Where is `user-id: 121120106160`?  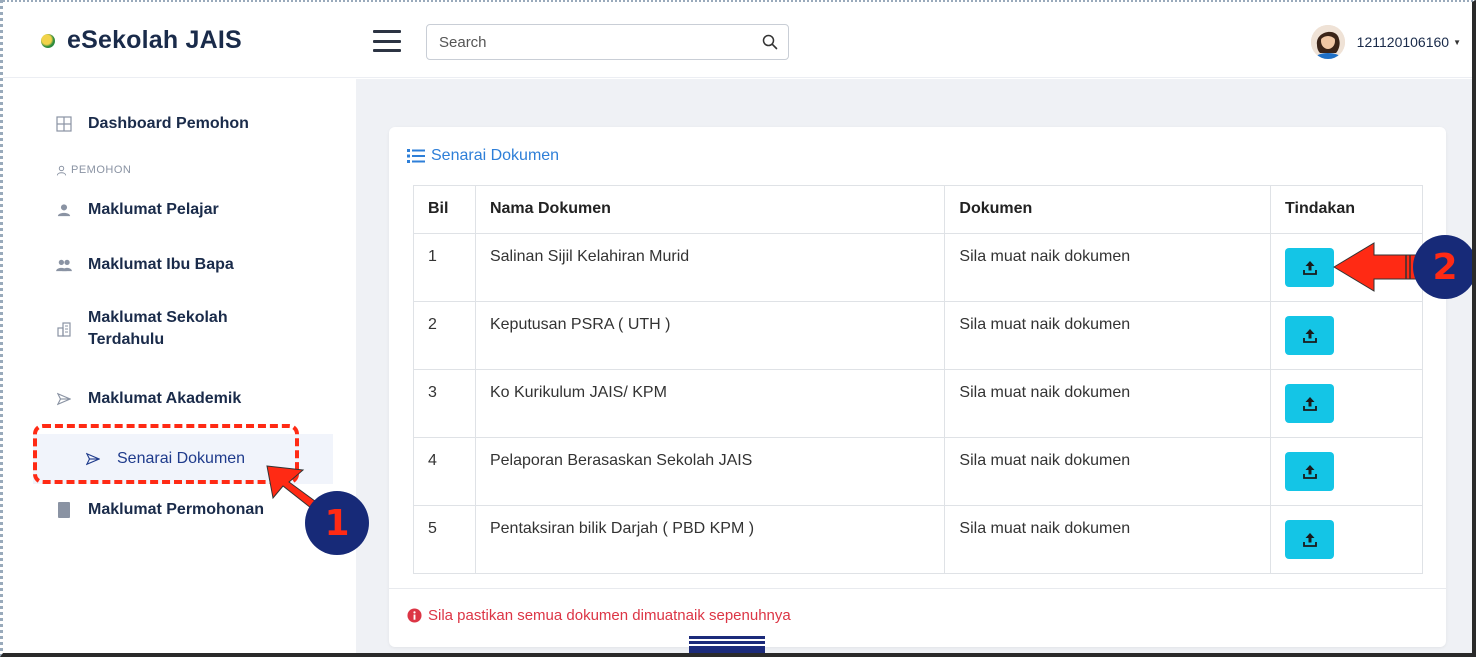
user-id: 121120106160 is located at coordinates (1403, 42).